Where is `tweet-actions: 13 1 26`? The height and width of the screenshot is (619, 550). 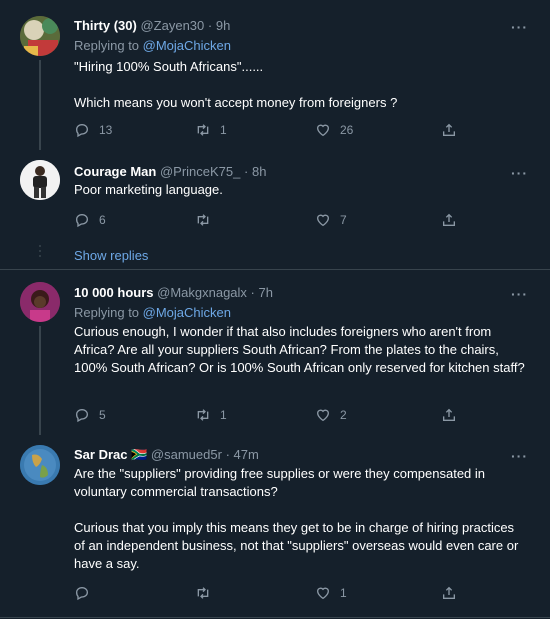
tweet-actions: 13 1 26 is located at coordinates (274, 131).